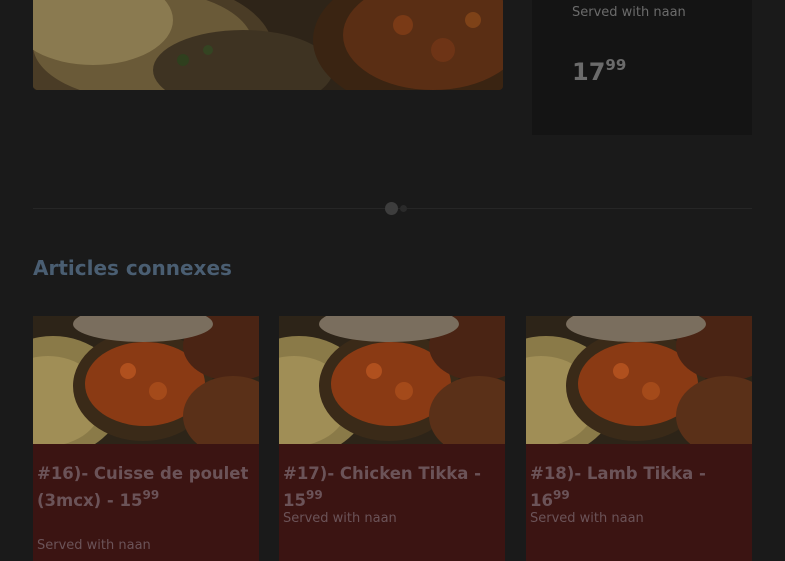  Describe the element at coordinates (391, 488) in the screenshot. I see `related-article-title: #17)- Chicken Tikka - 1599` at that location.